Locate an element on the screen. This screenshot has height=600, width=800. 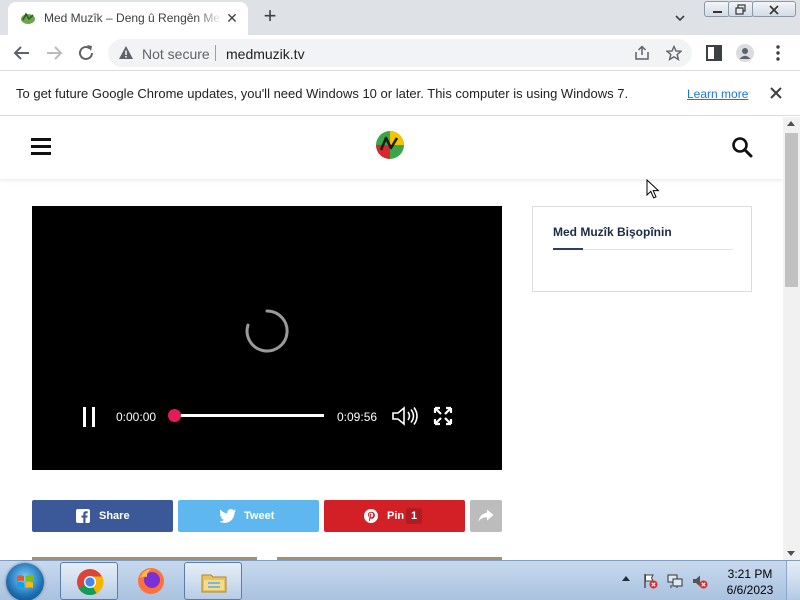
chrome-icon is located at coordinates (90, 582).